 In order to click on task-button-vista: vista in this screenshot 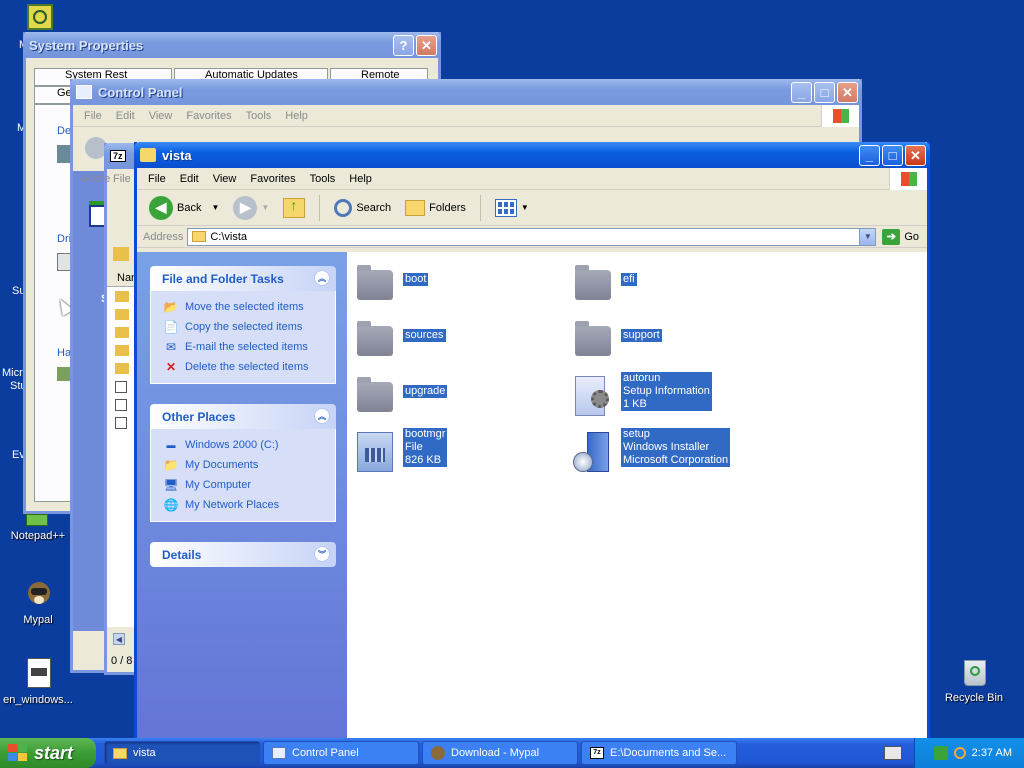, I will do `click(182, 753)`.